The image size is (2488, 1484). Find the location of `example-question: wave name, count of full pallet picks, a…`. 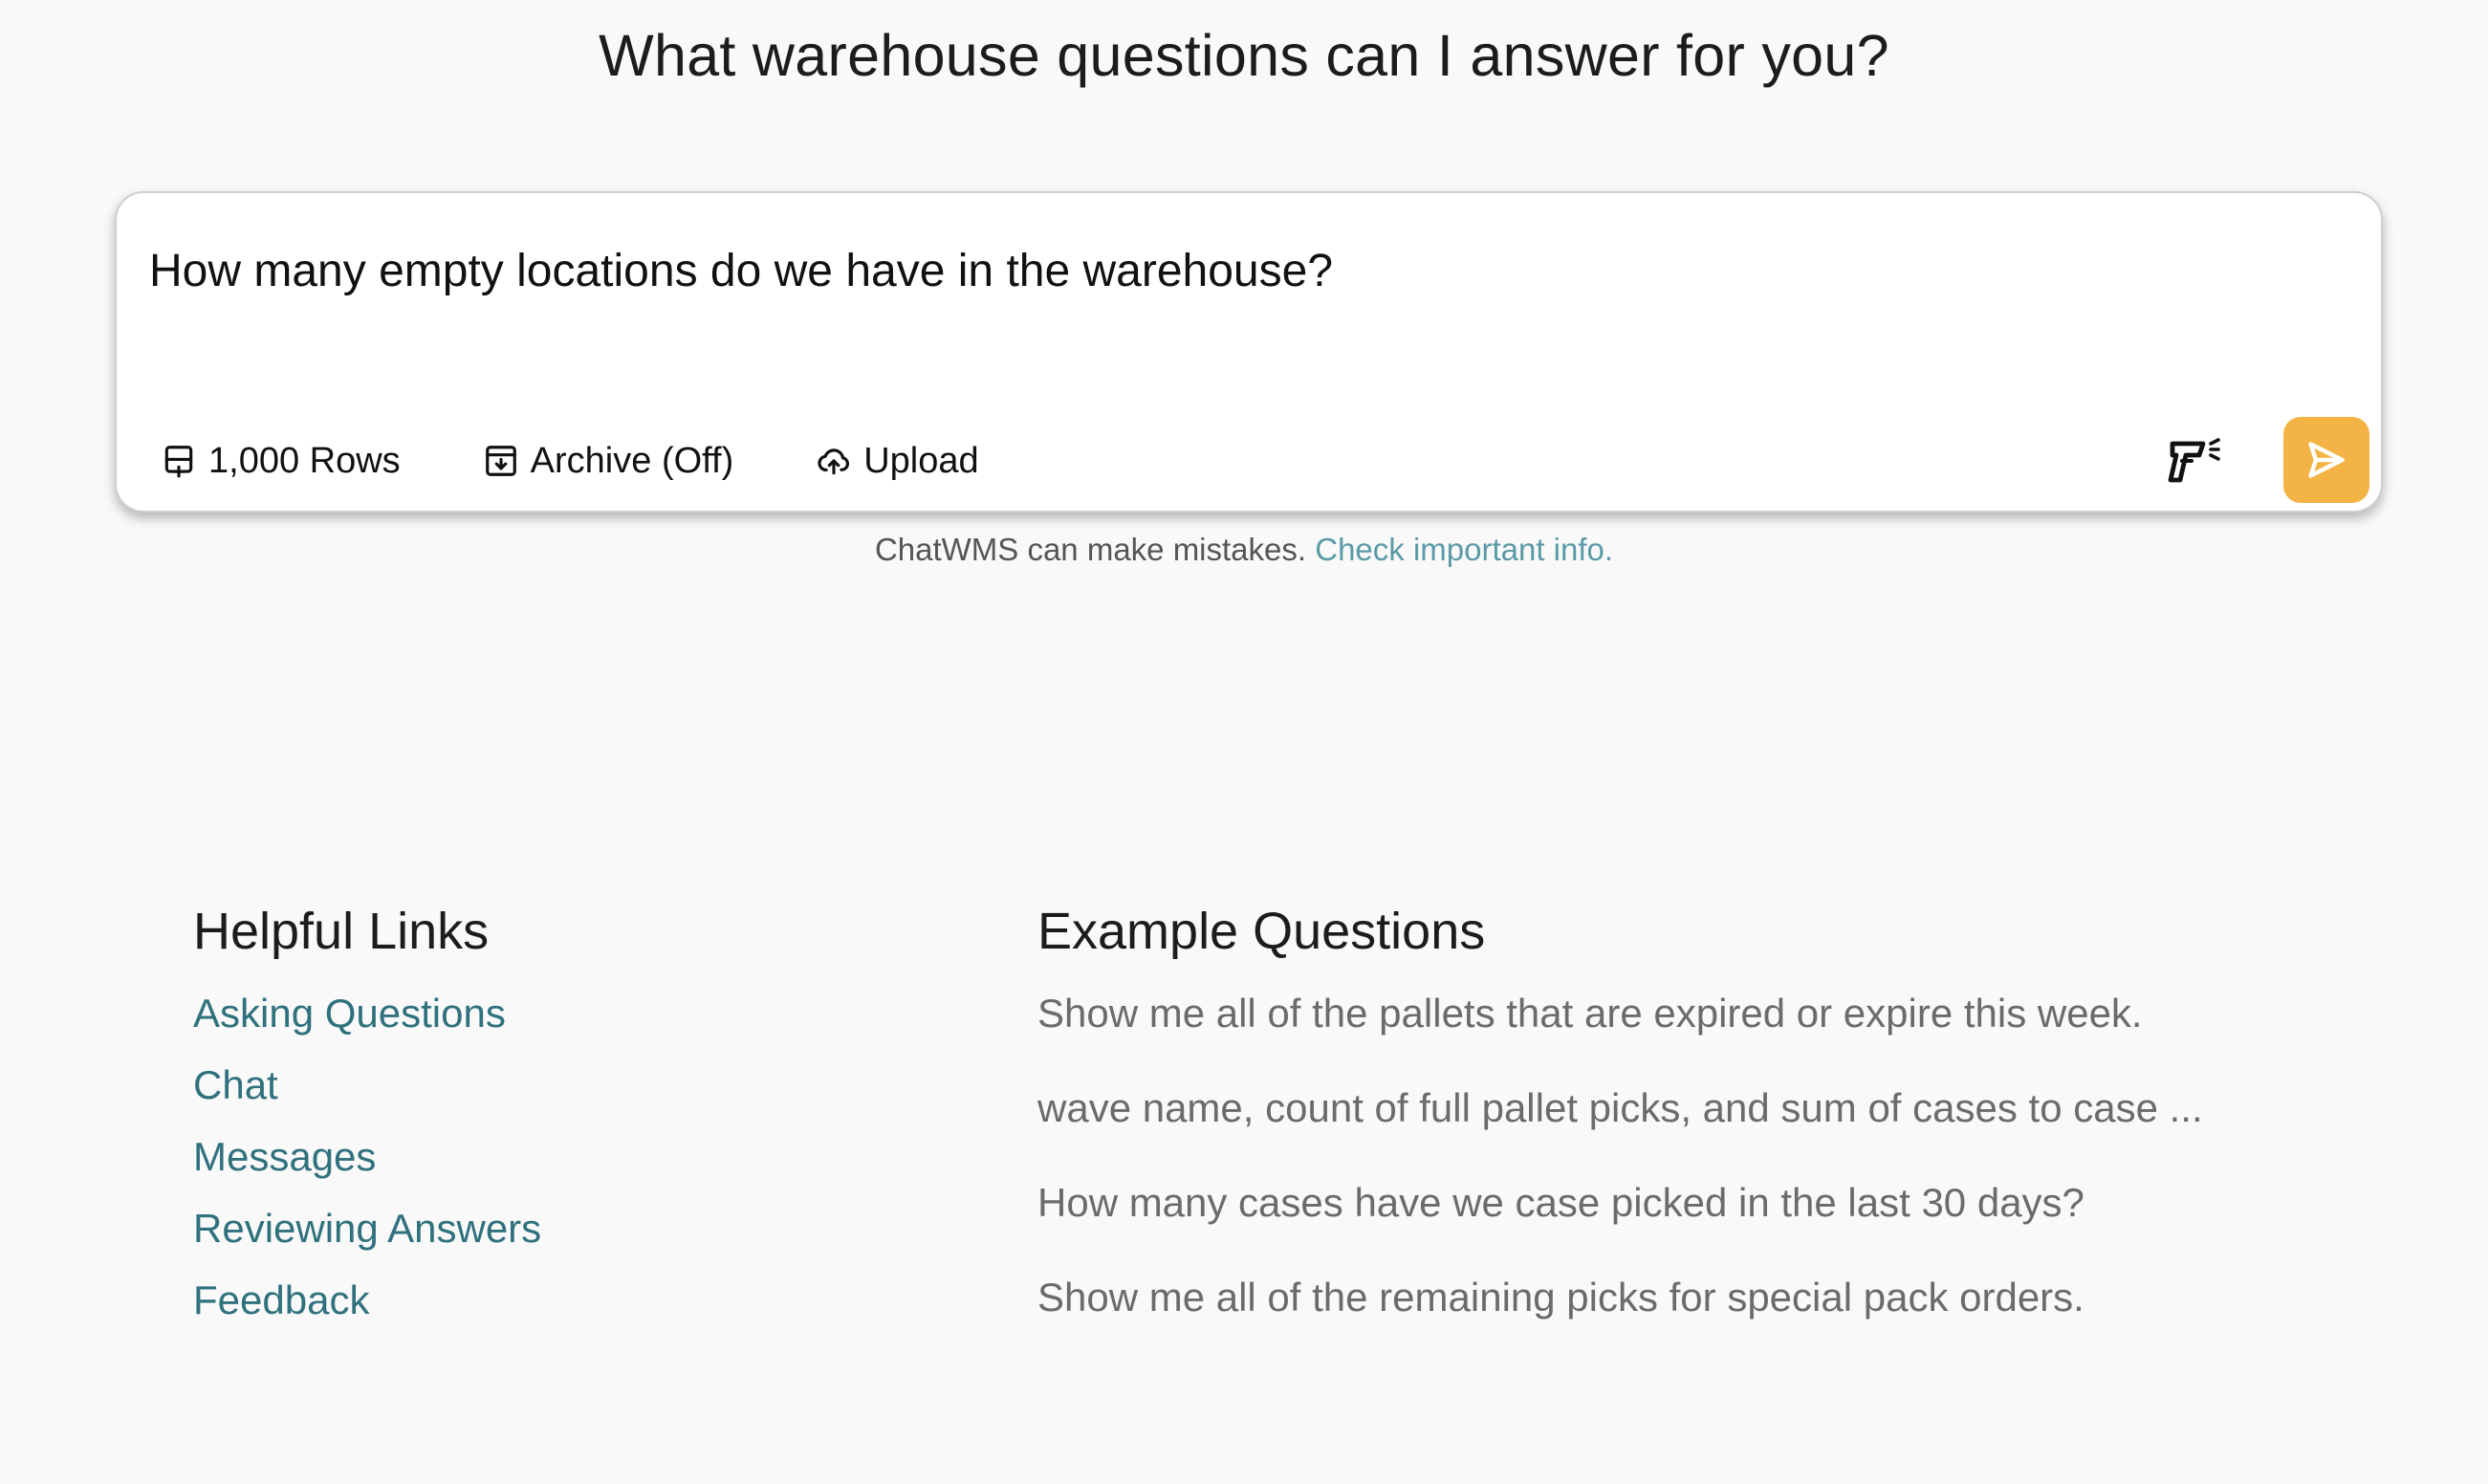

example-question: wave name, count of full pallet picks, a… is located at coordinates (1721, 1107).